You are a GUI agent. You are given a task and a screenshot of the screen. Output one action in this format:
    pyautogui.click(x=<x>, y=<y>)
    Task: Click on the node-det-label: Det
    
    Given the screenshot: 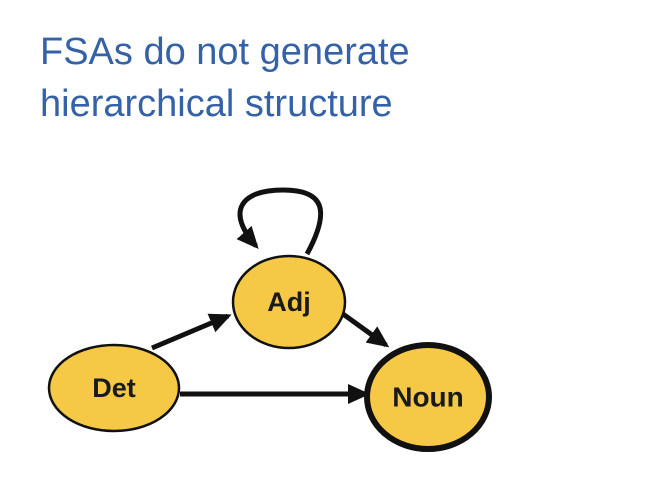 What is the action you would take?
    pyautogui.click(x=114, y=388)
    